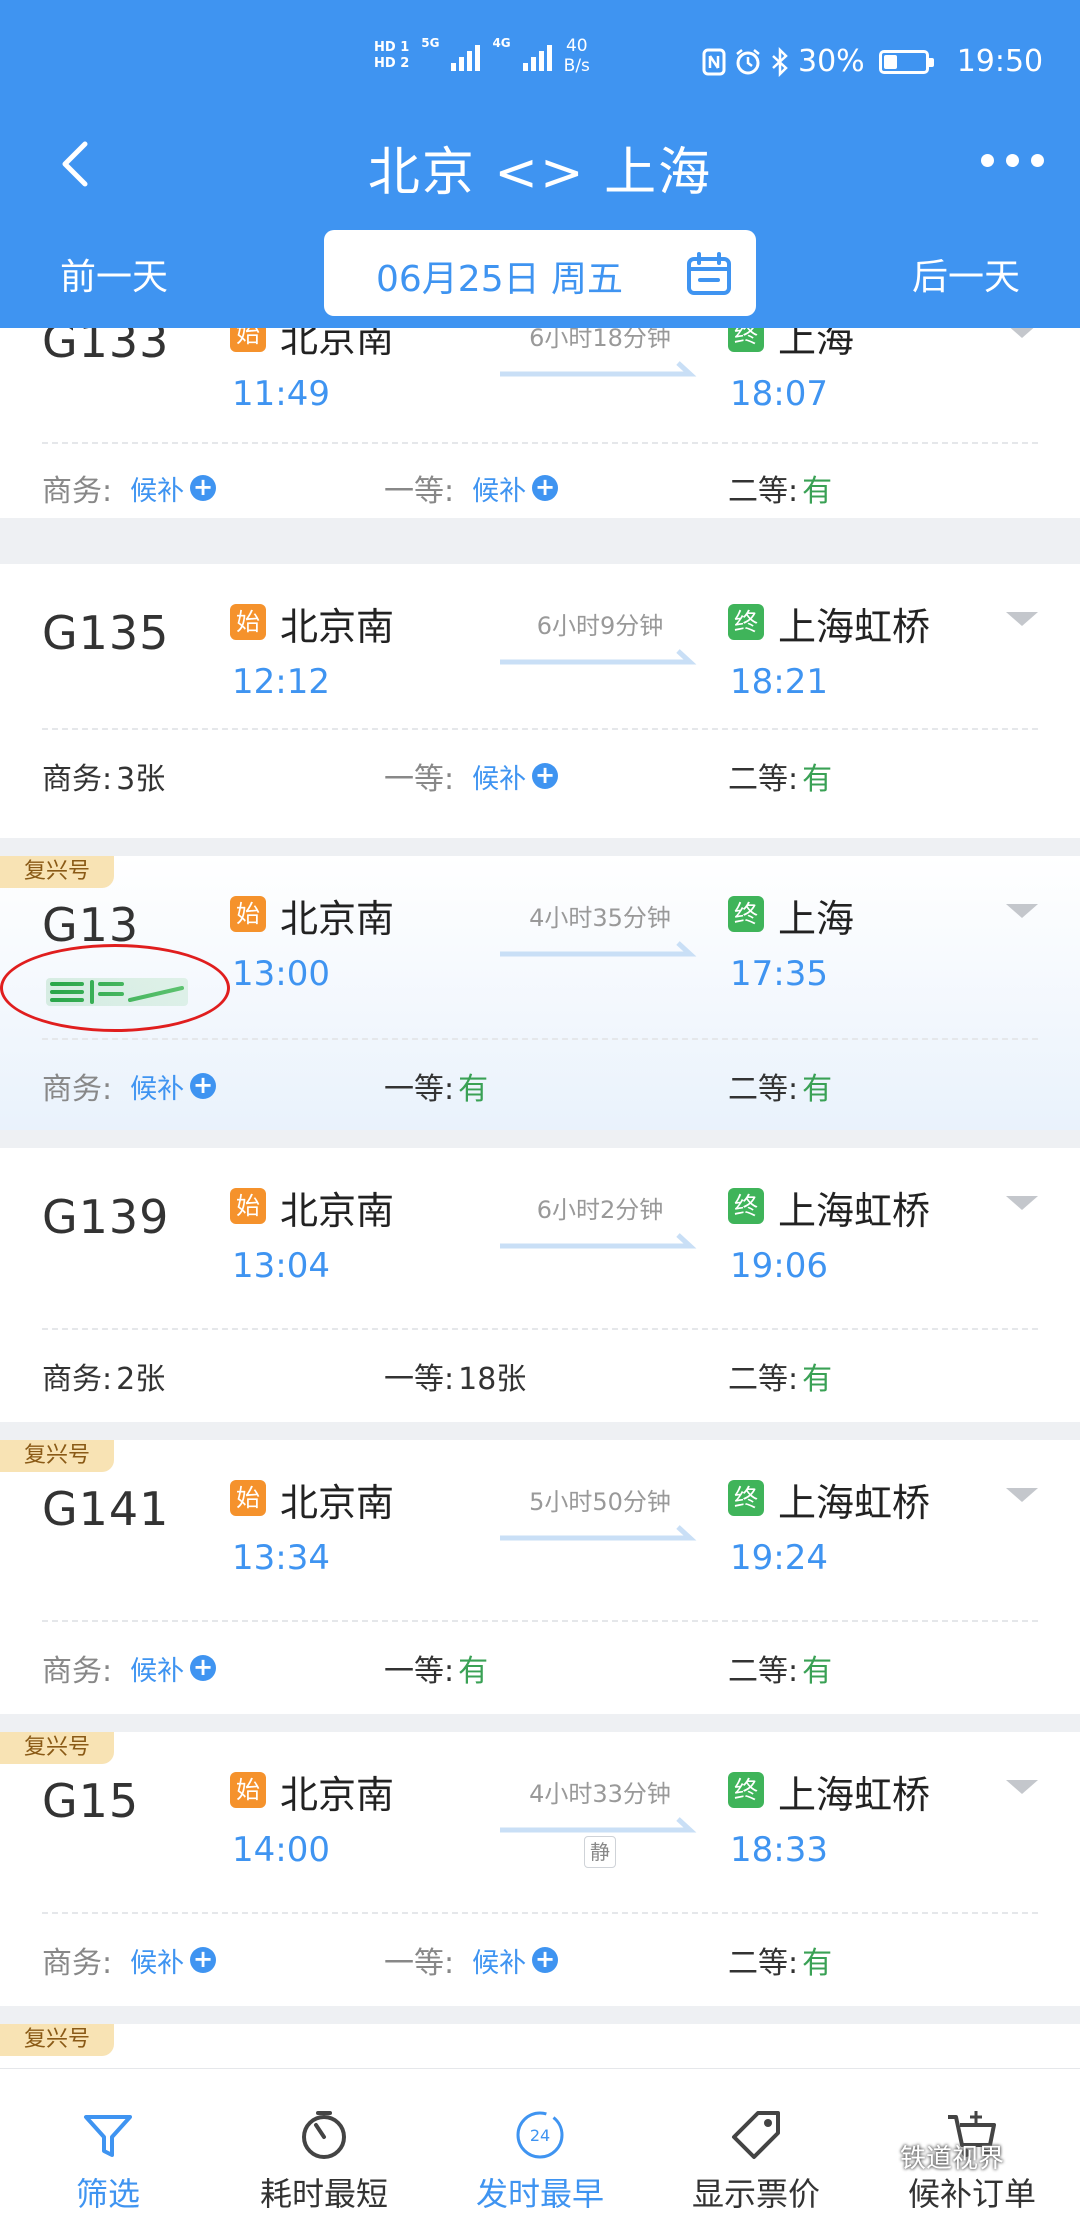  Describe the element at coordinates (540, 2148) in the screenshot. I see `tab-earliest-departure: 24 发时最早` at that location.